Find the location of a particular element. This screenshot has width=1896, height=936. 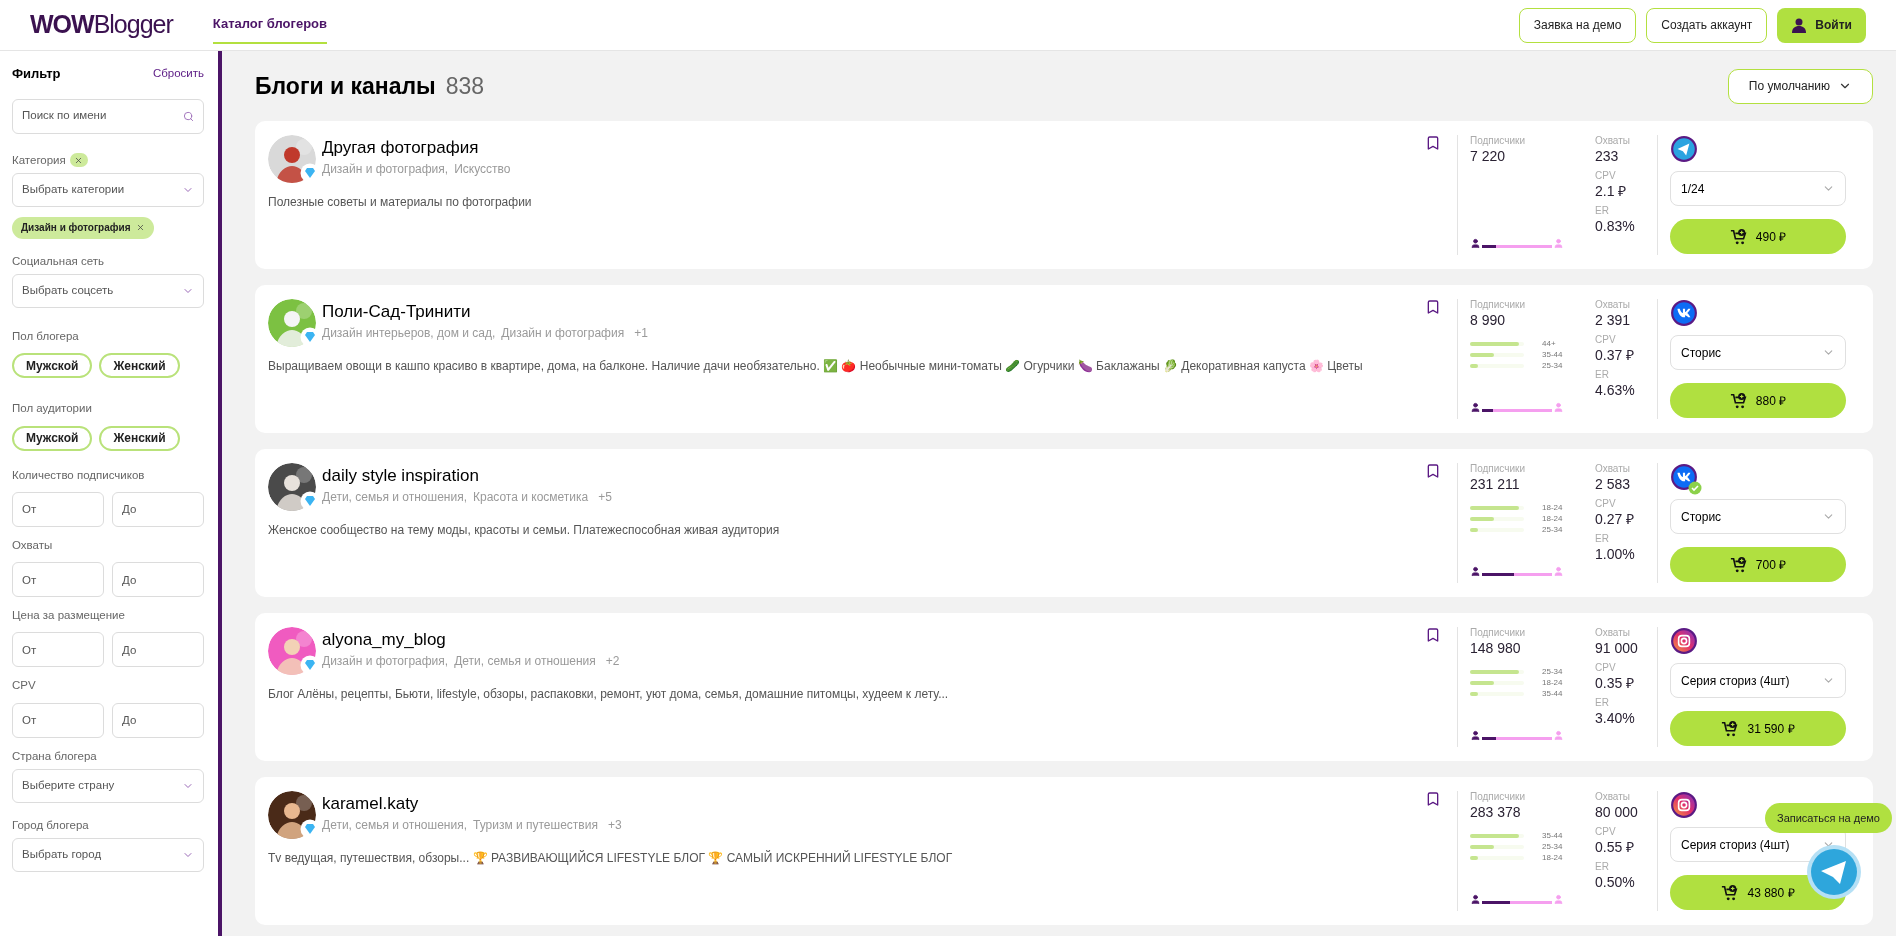

blogger-name: daily style inspiration is located at coordinates (467, 476).